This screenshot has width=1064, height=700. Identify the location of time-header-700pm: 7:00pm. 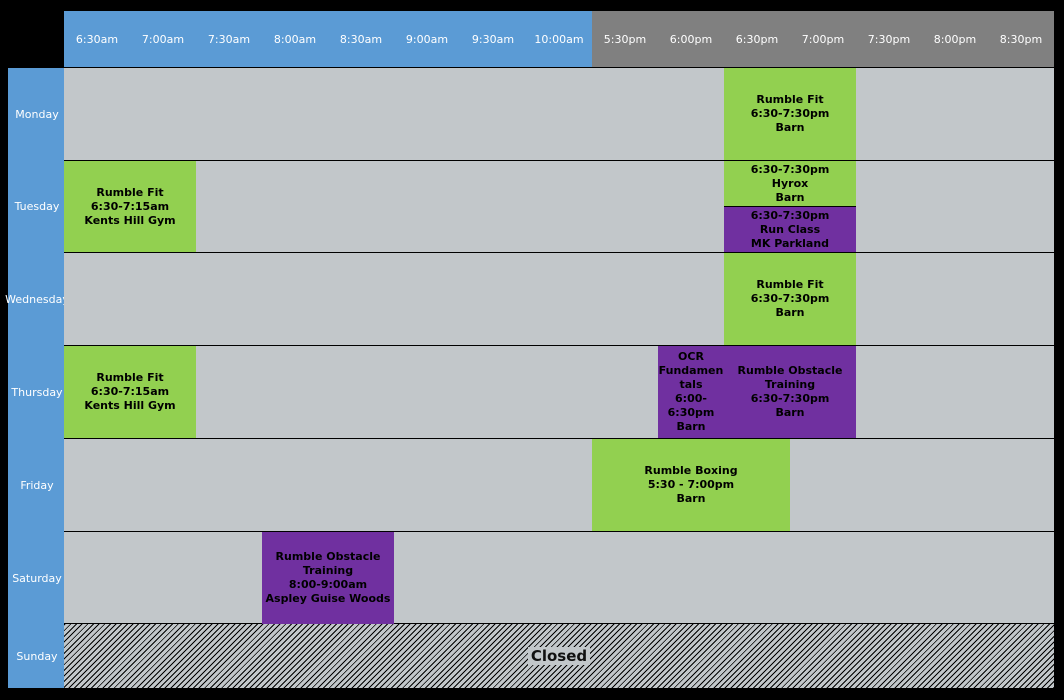
(823, 39).